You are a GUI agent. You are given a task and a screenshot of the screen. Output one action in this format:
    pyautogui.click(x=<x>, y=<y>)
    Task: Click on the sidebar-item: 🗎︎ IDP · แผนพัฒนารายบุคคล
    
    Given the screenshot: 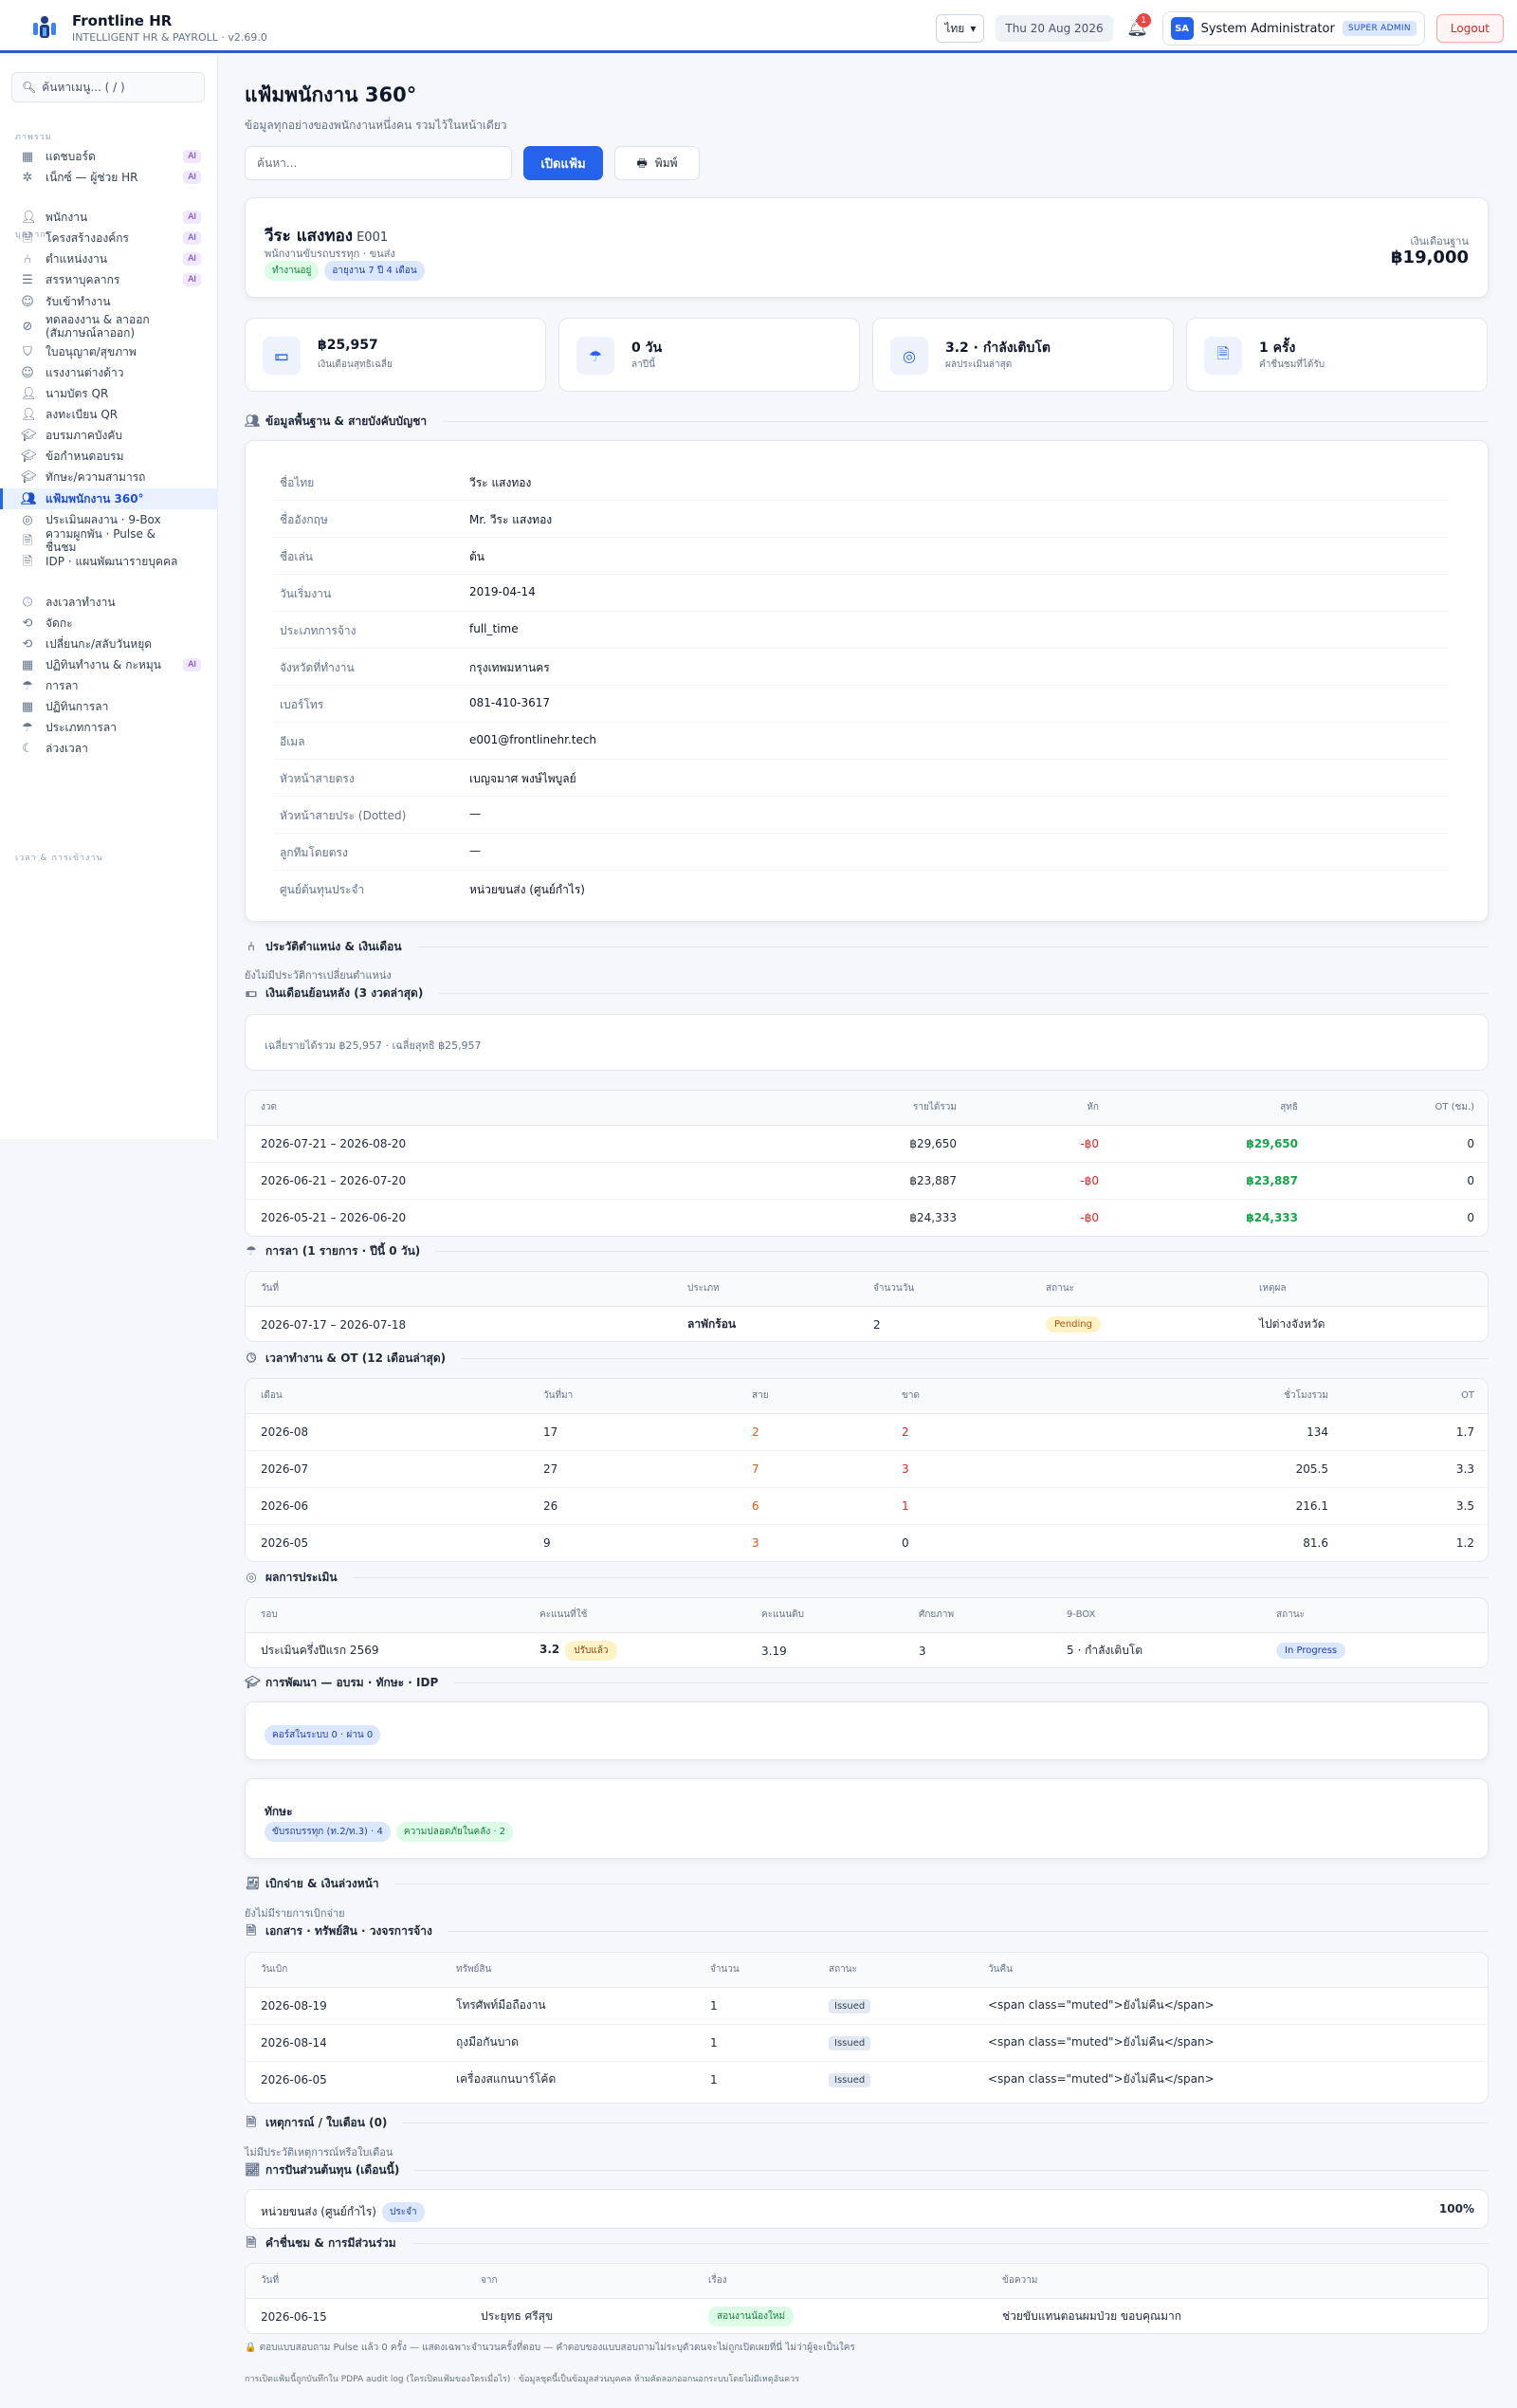 What is the action you would take?
    pyautogui.click(x=109, y=562)
    